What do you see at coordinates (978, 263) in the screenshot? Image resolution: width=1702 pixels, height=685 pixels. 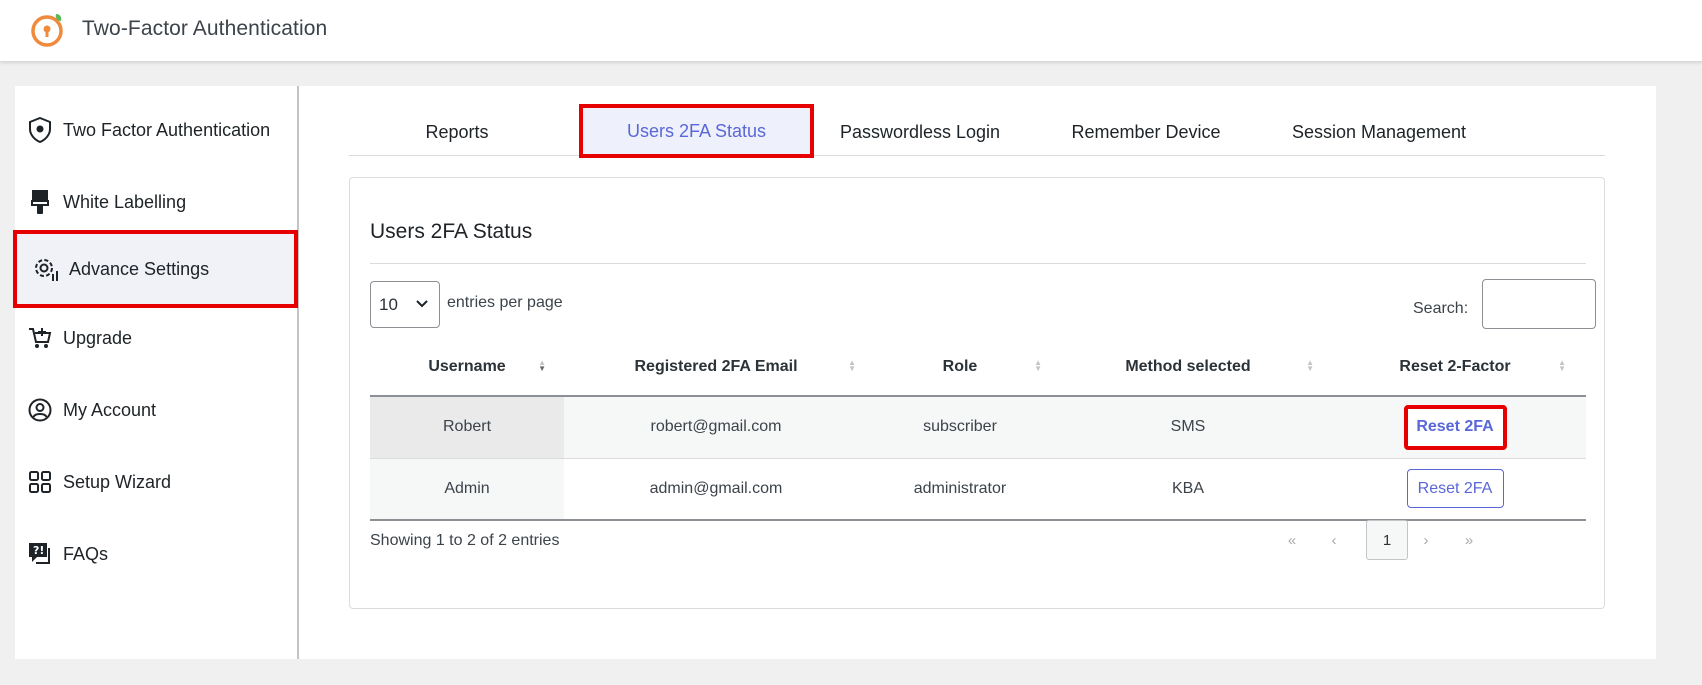 I see `divider` at bounding box center [978, 263].